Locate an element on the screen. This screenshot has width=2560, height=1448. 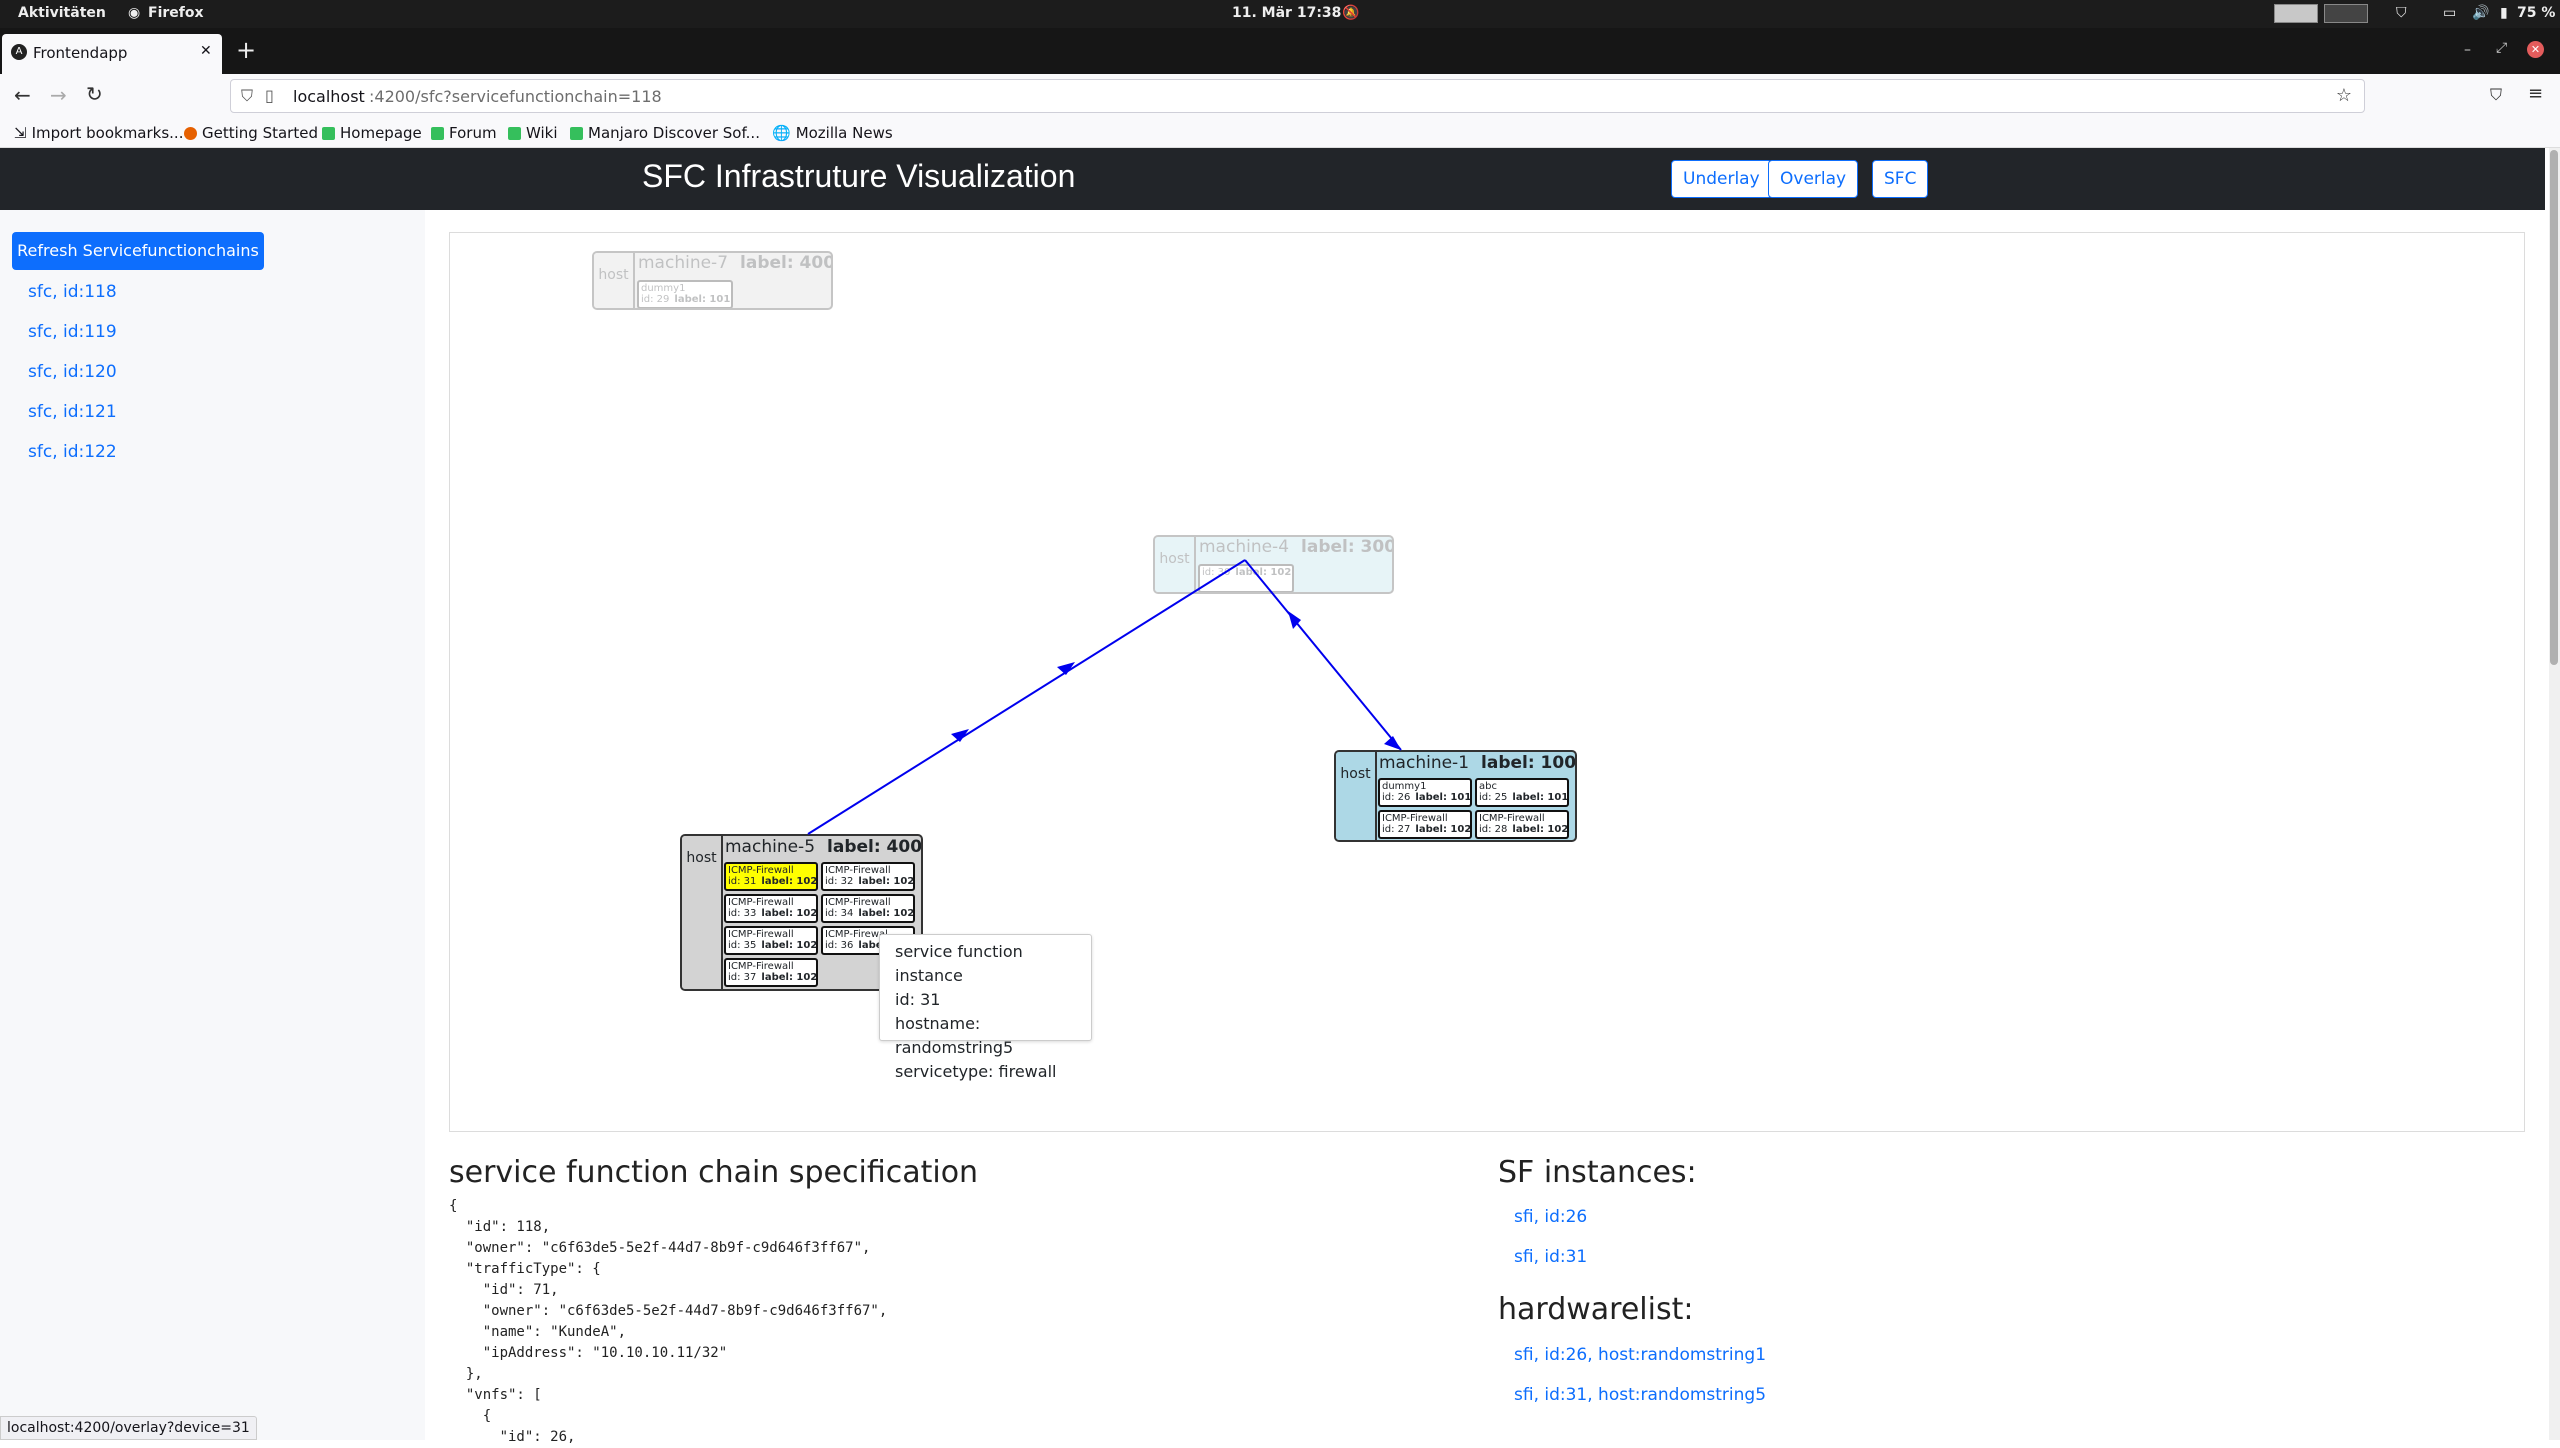
page-title: SFC Infrastruture Visualization is located at coordinates (859, 176).